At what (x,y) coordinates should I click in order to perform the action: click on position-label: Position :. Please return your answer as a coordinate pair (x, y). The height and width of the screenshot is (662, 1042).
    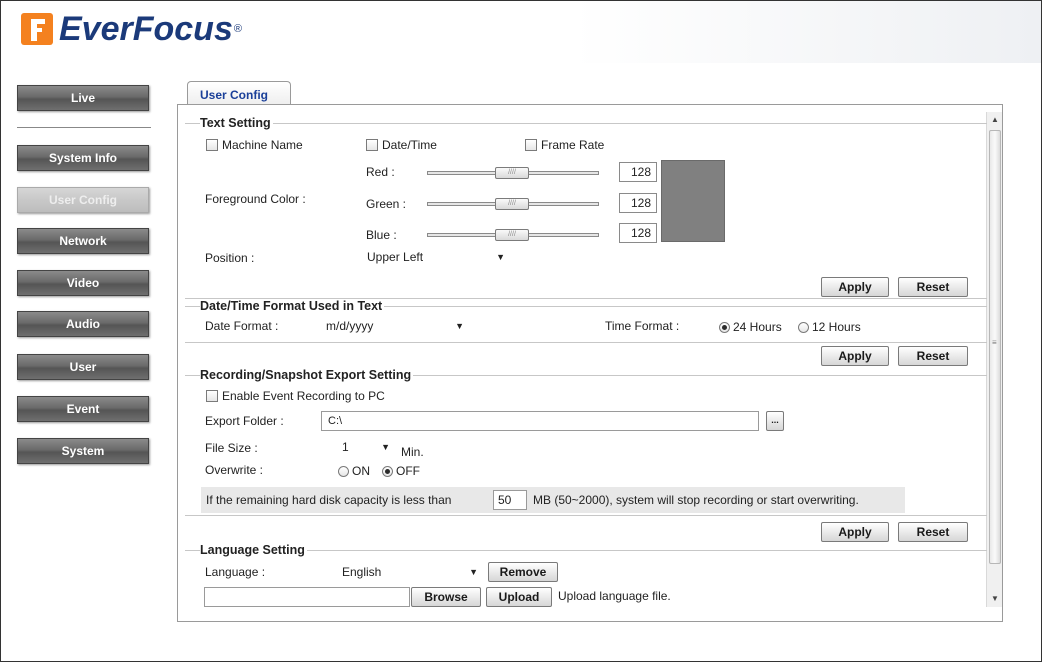
    Looking at the image, I should click on (230, 258).